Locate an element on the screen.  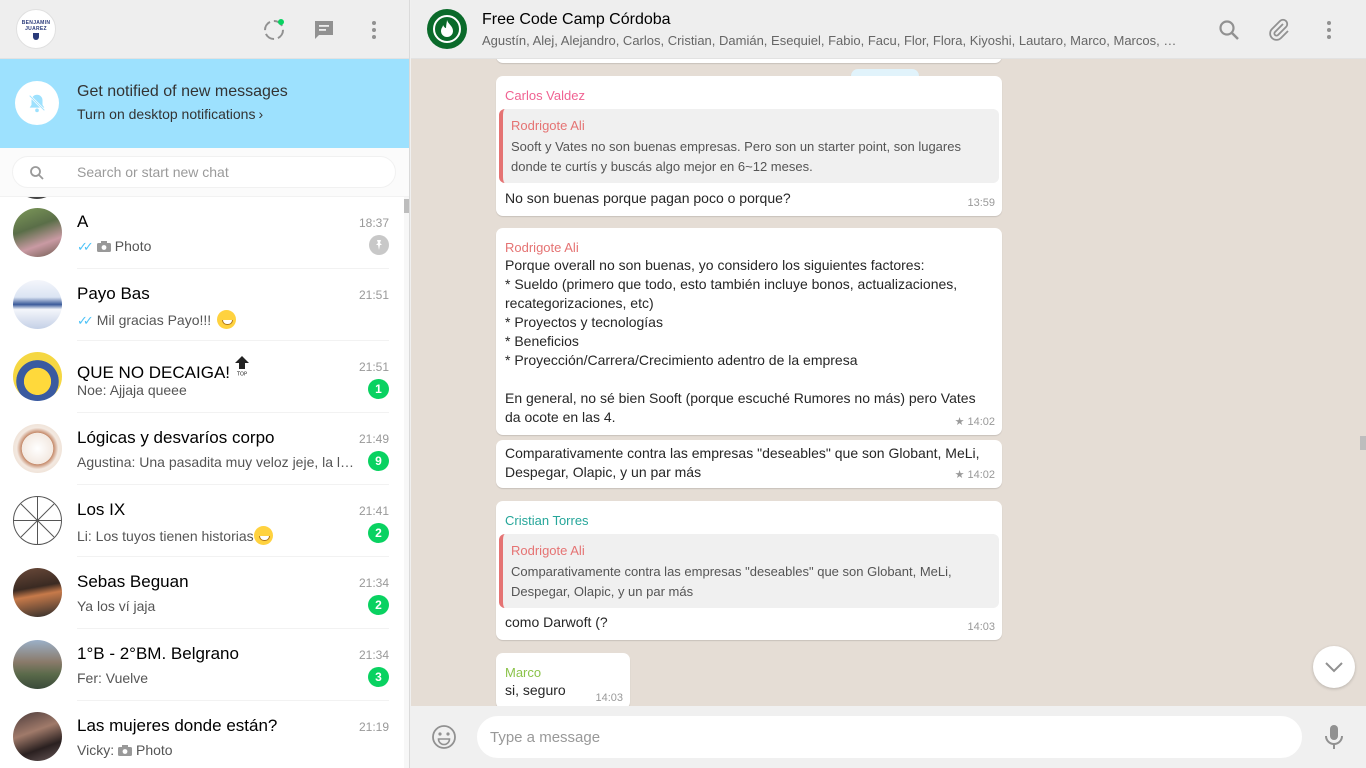
flame-icon is located at coordinates (447, 28).